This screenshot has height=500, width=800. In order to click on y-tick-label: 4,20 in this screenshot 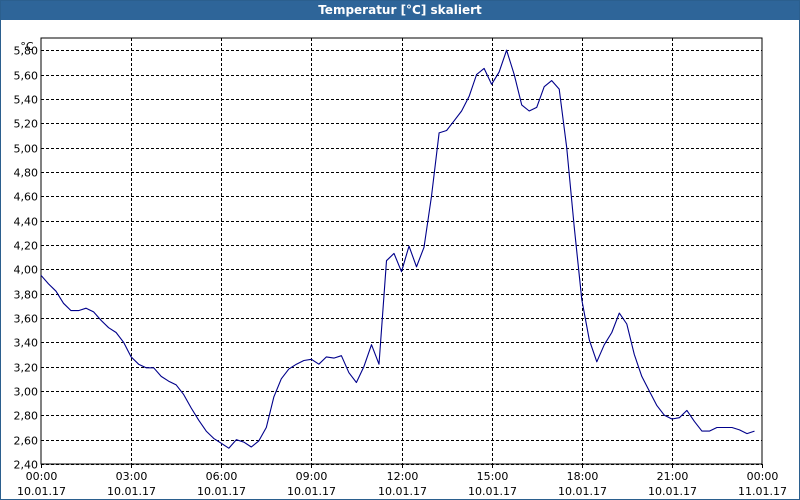, I will do `click(26, 246)`.